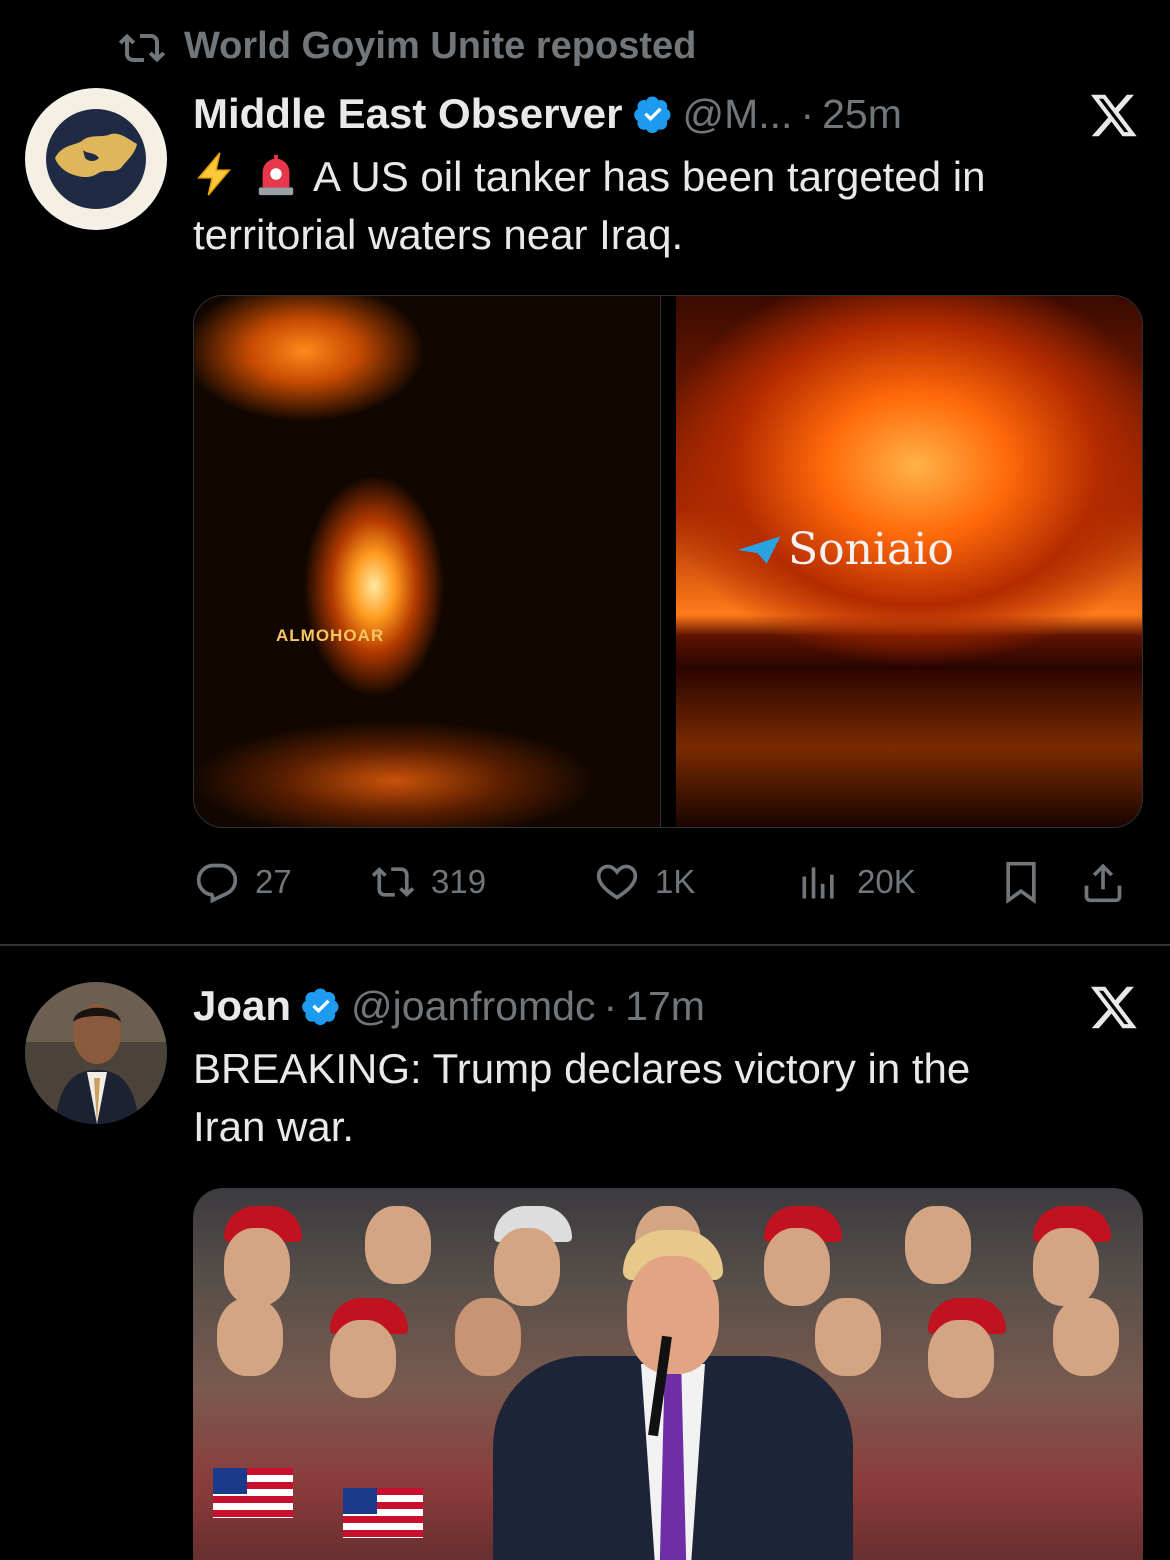 This screenshot has width=1170, height=1560. Describe the element at coordinates (665, 1006) in the screenshot. I see `tweet-time: 17m` at that location.